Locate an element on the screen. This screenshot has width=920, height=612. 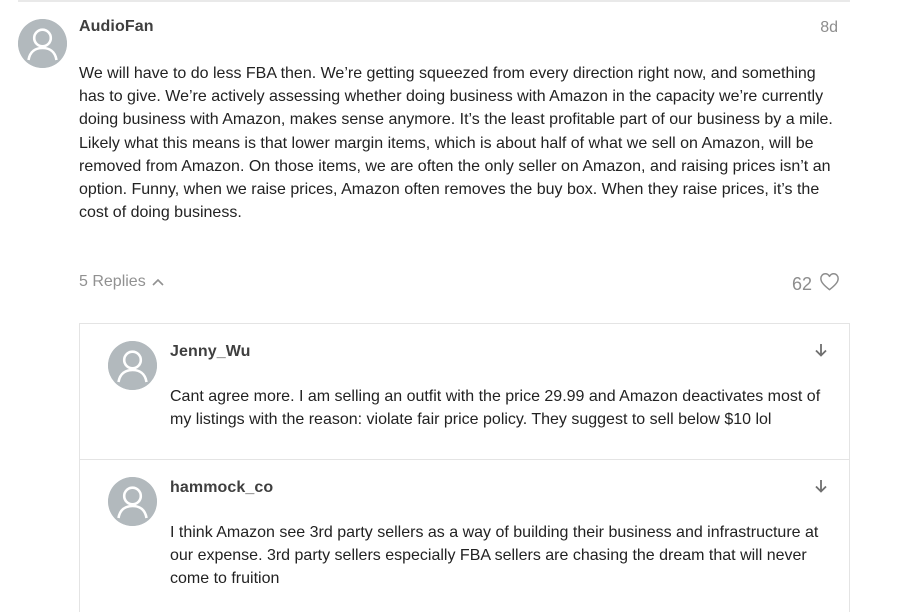
chevron-up-icon is located at coordinates (158, 282).